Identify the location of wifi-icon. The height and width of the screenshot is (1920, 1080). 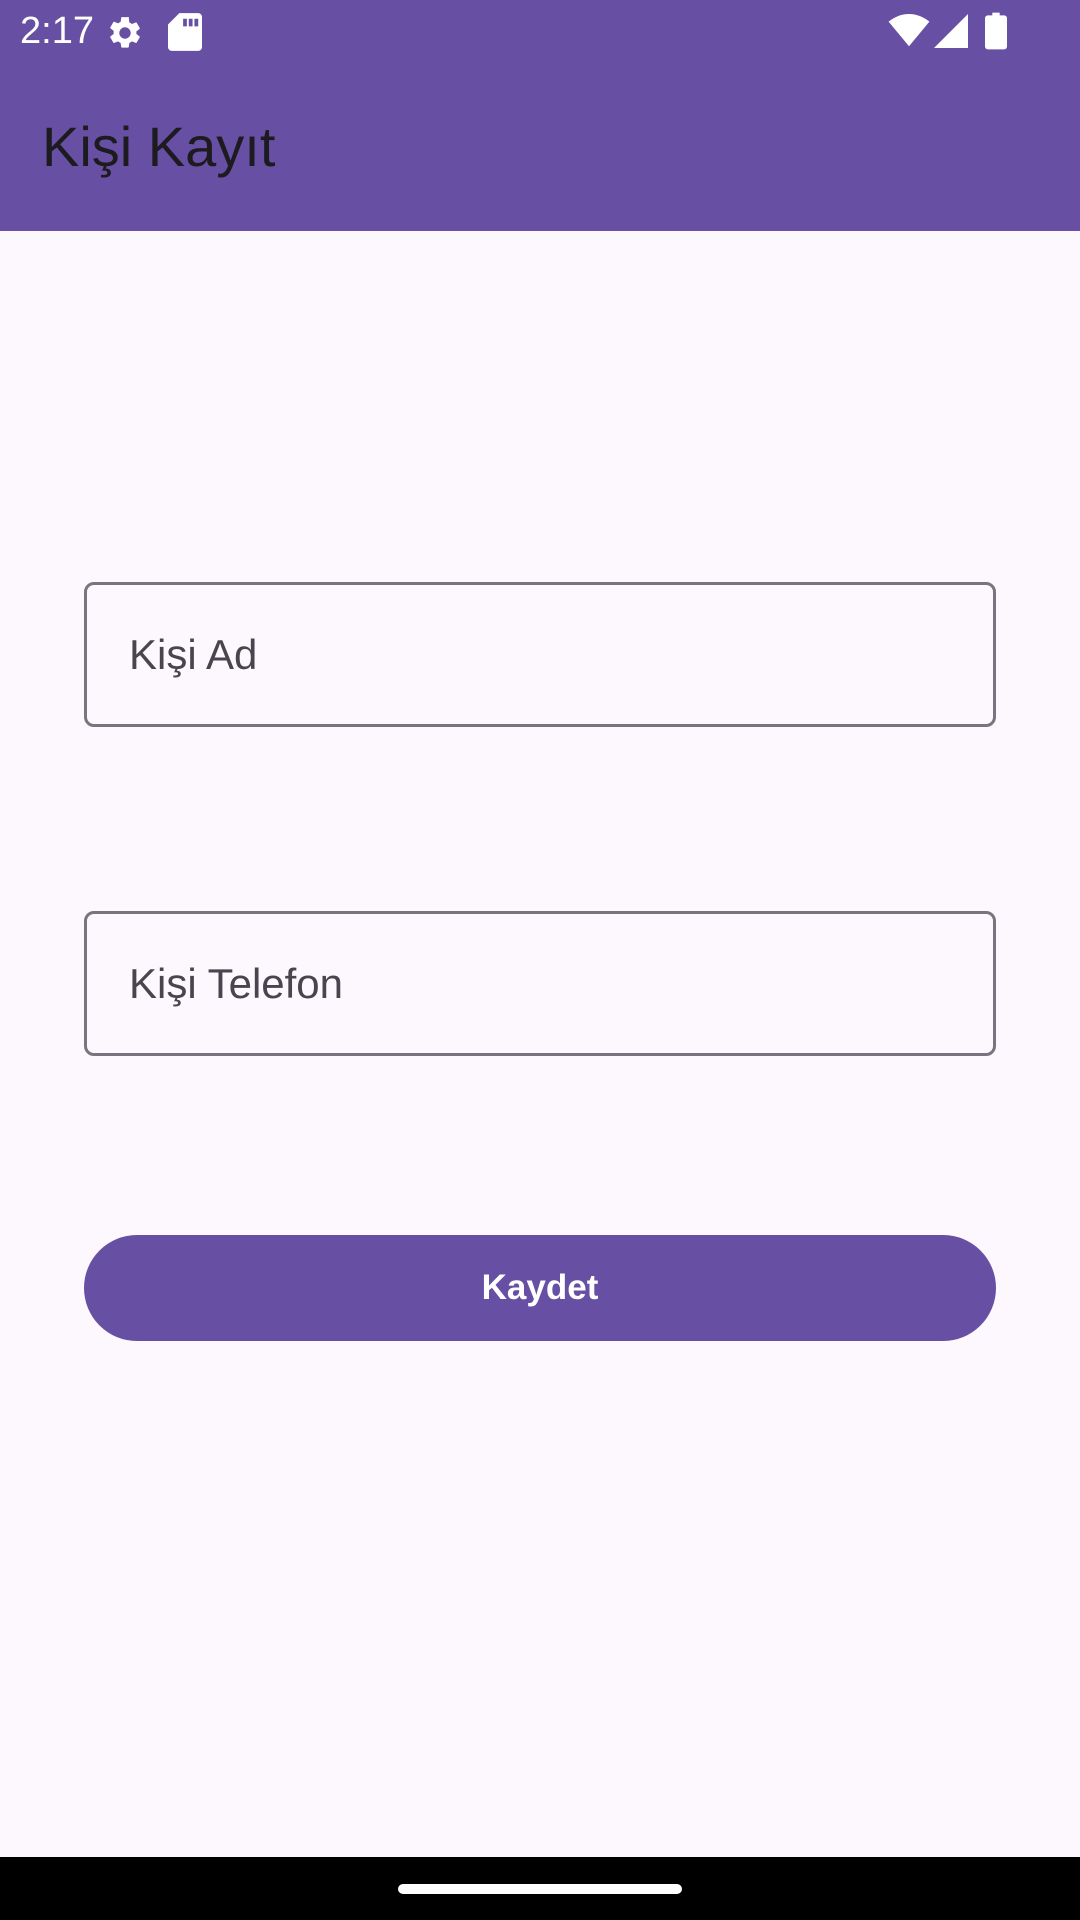
(909, 30).